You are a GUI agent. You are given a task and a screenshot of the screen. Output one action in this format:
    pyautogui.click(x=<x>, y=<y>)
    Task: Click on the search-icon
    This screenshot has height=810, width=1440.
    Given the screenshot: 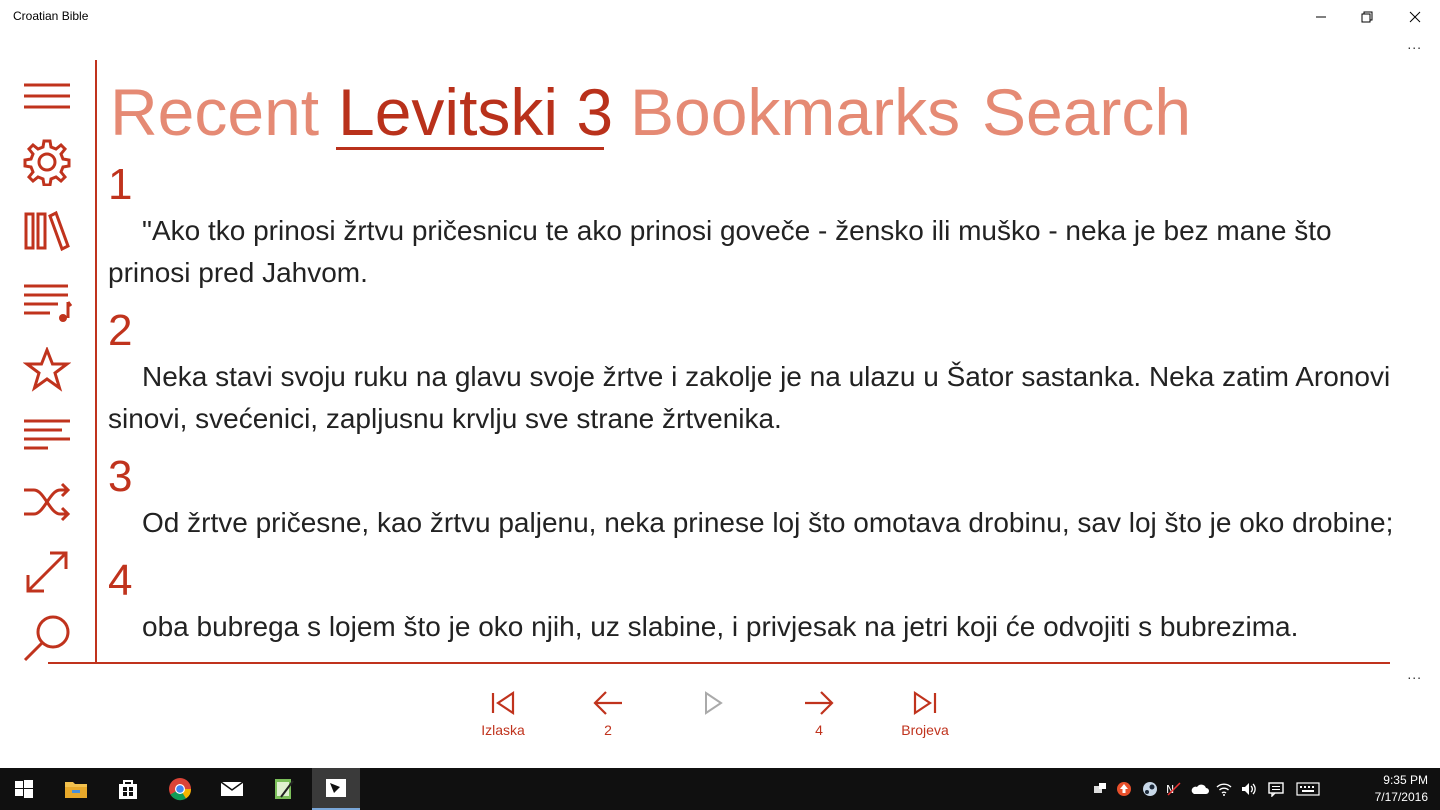 What is the action you would take?
    pyautogui.click(x=46, y=638)
    